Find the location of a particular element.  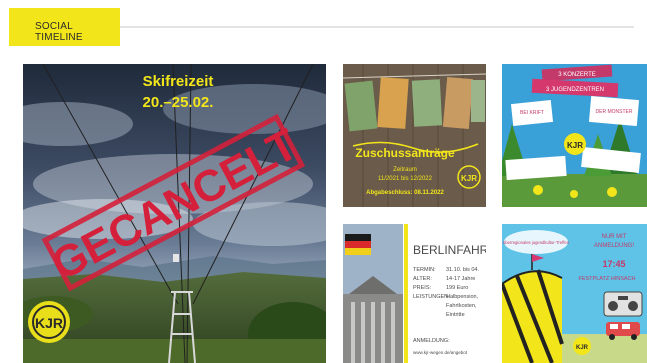

trip-detail-value: Halbpension, is located at coordinates (462, 297).